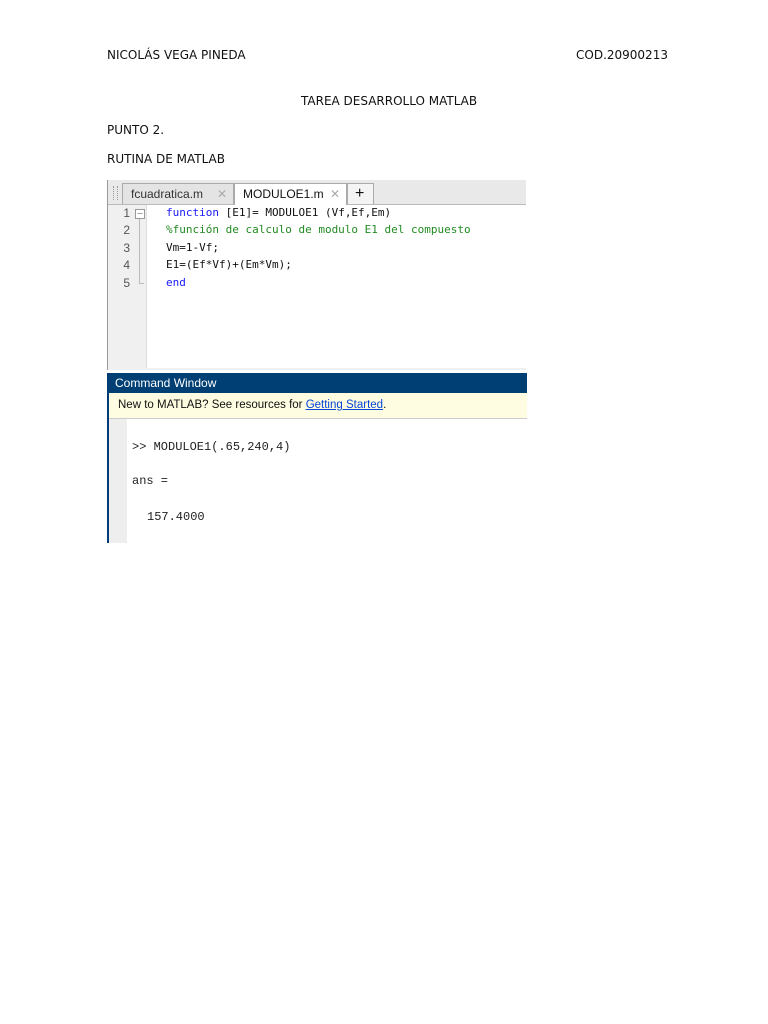  What do you see at coordinates (167, 194) in the screenshot?
I see `tab-label: fcuadratica.m` at bounding box center [167, 194].